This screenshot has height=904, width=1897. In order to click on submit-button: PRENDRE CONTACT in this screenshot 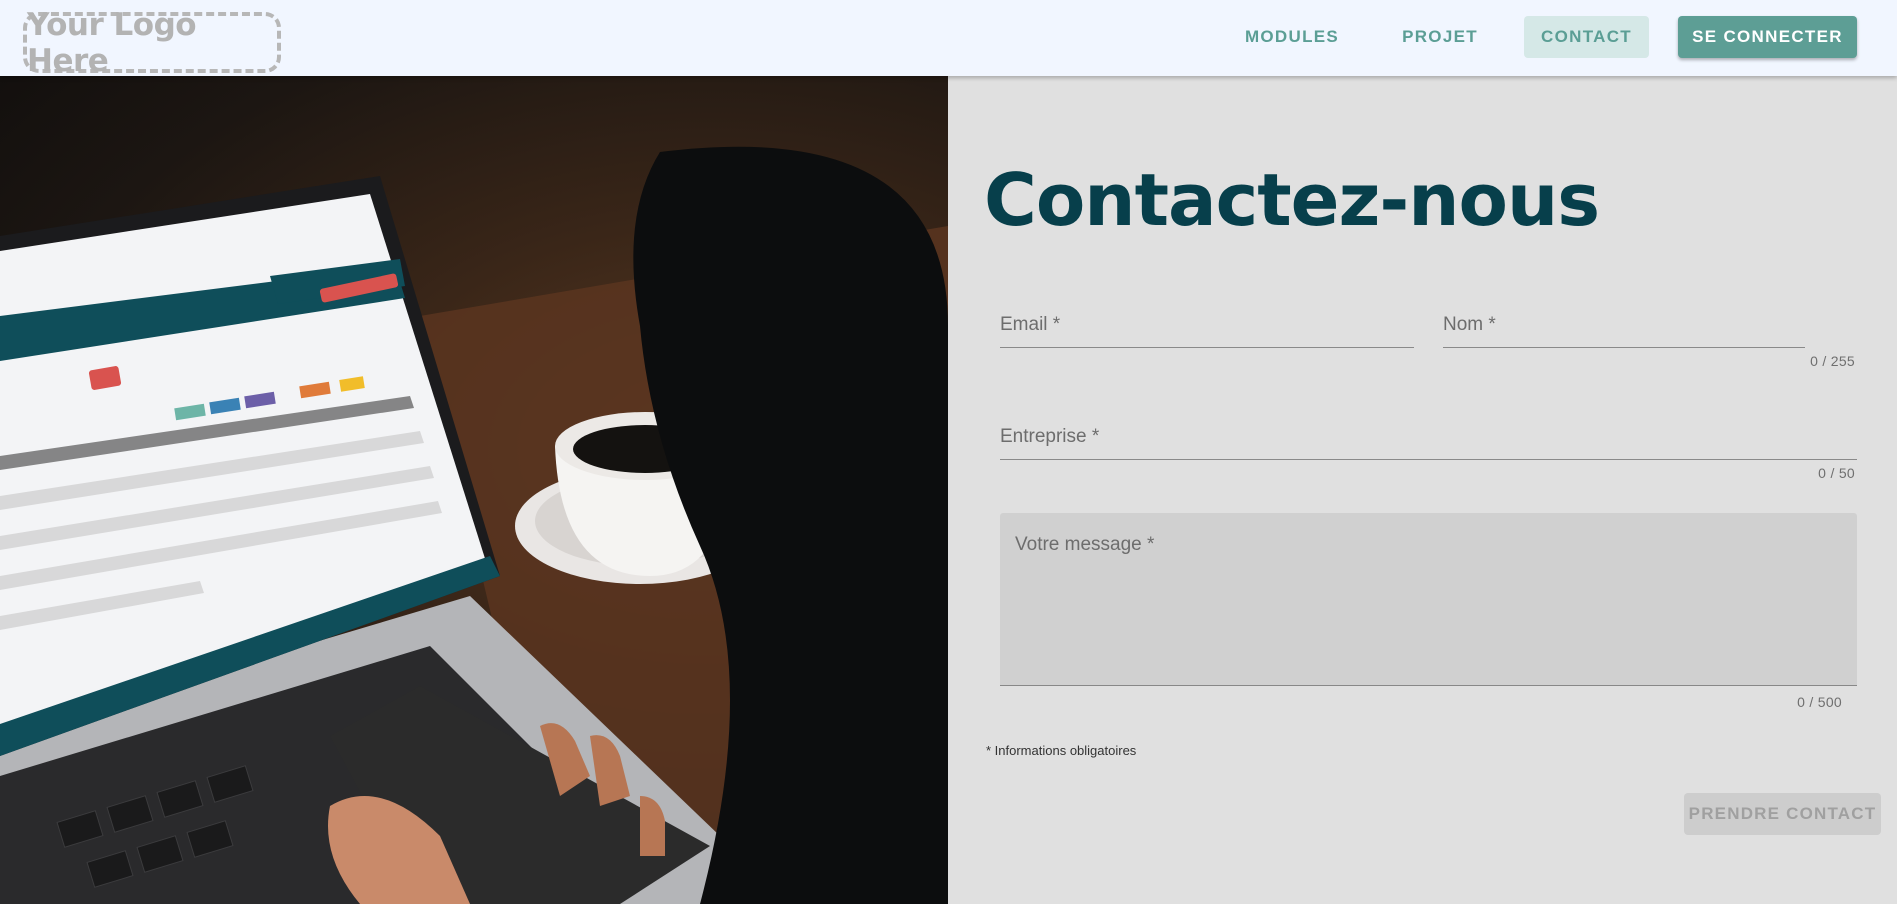, I will do `click(1782, 814)`.